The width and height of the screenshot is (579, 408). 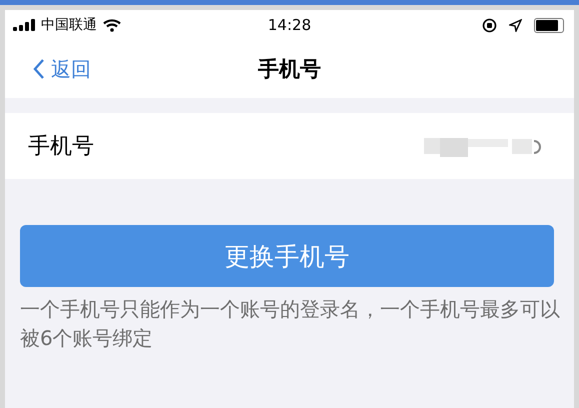 What do you see at coordinates (62, 69) in the screenshot?
I see `back-button: 返回` at bounding box center [62, 69].